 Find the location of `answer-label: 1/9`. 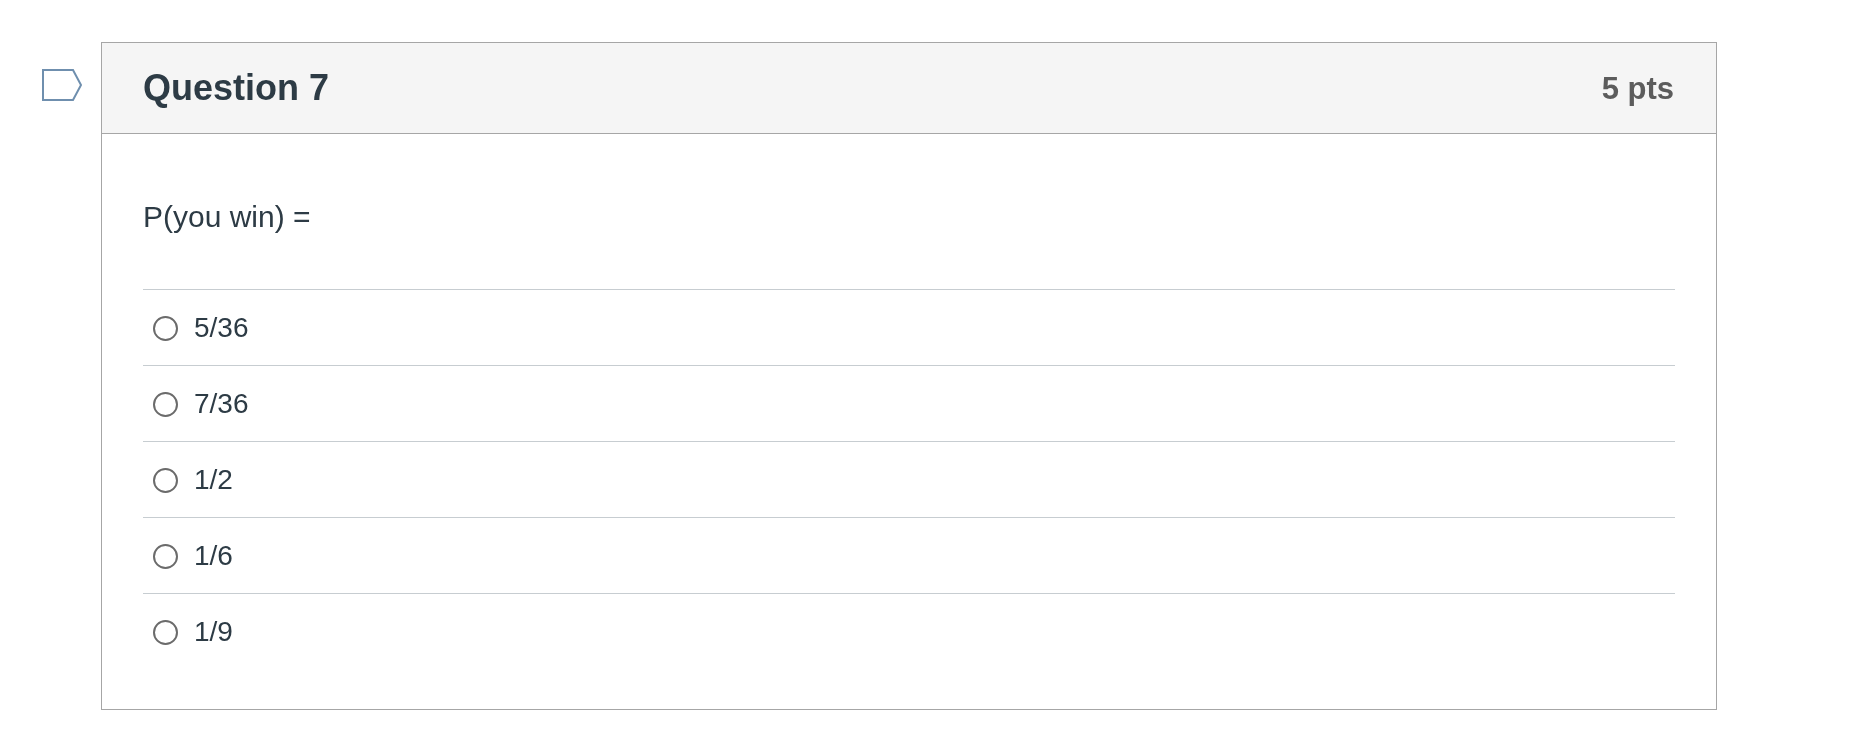

answer-label: 1/9 is located at coordinates (213, 631).